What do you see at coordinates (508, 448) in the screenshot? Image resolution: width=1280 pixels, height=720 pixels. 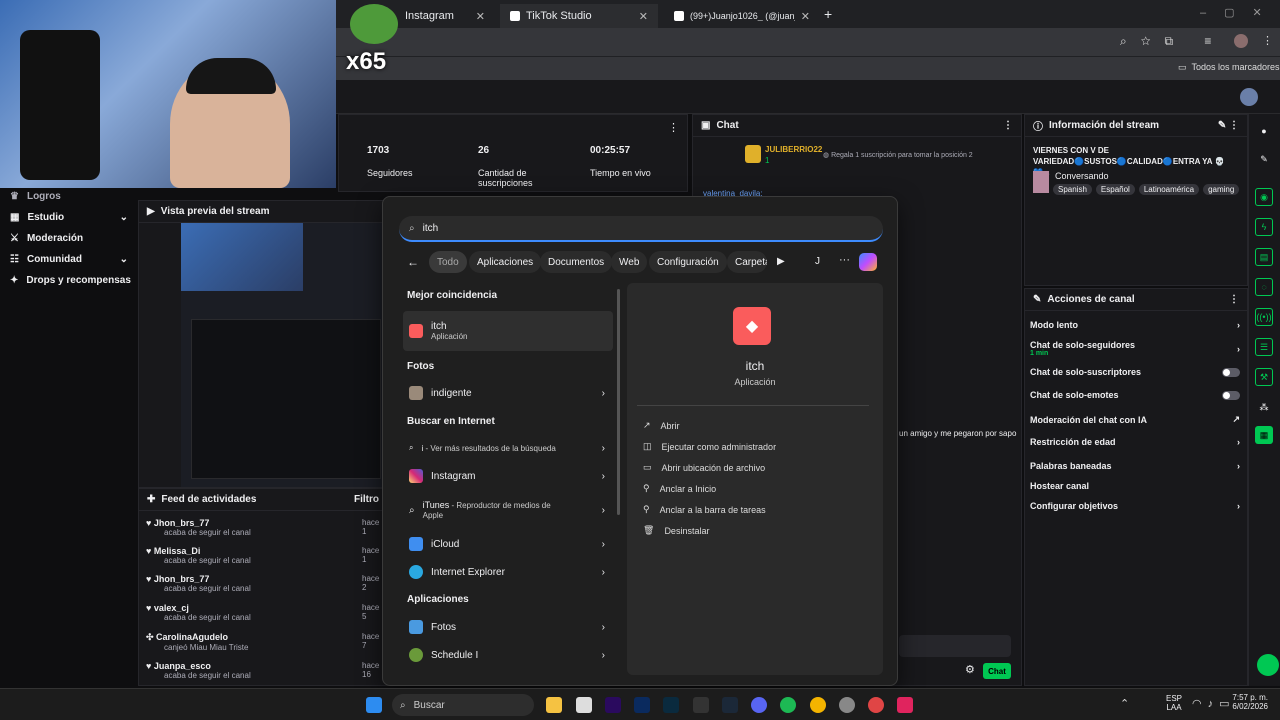 I see `web-result: ⌕ i - Ver más resultados de la búsqueda ›` at bounding box center [508, 448].